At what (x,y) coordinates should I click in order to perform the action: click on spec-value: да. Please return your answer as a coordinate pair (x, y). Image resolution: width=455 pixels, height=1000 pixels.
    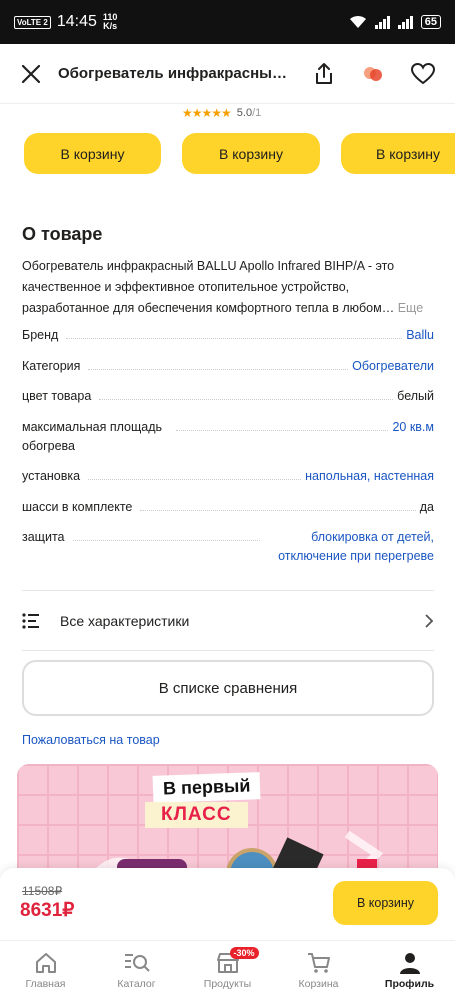
    Looking at the image, I should click on (426, 507).